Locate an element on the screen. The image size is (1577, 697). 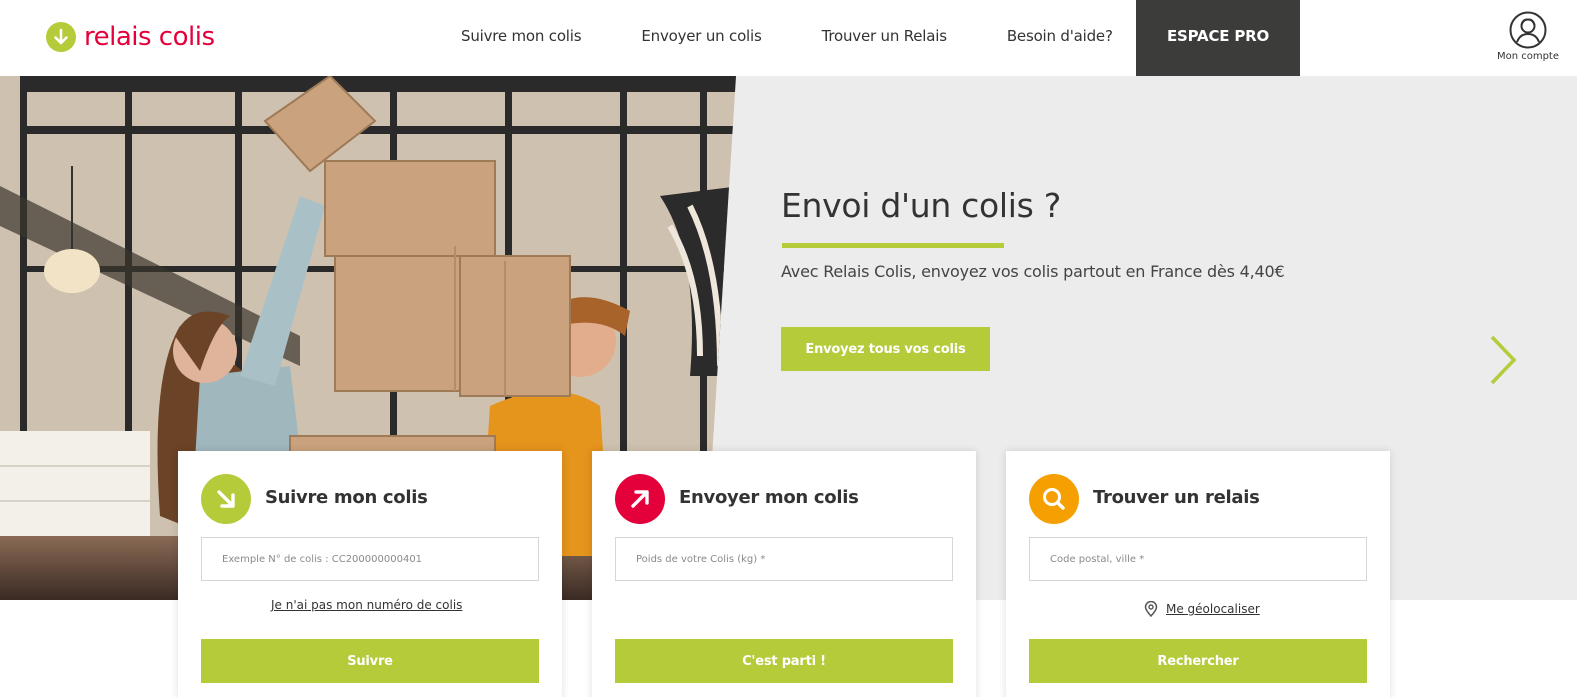
nav-besoin-aide: Besoin d'aide? is located at coordinates (1060, 38).